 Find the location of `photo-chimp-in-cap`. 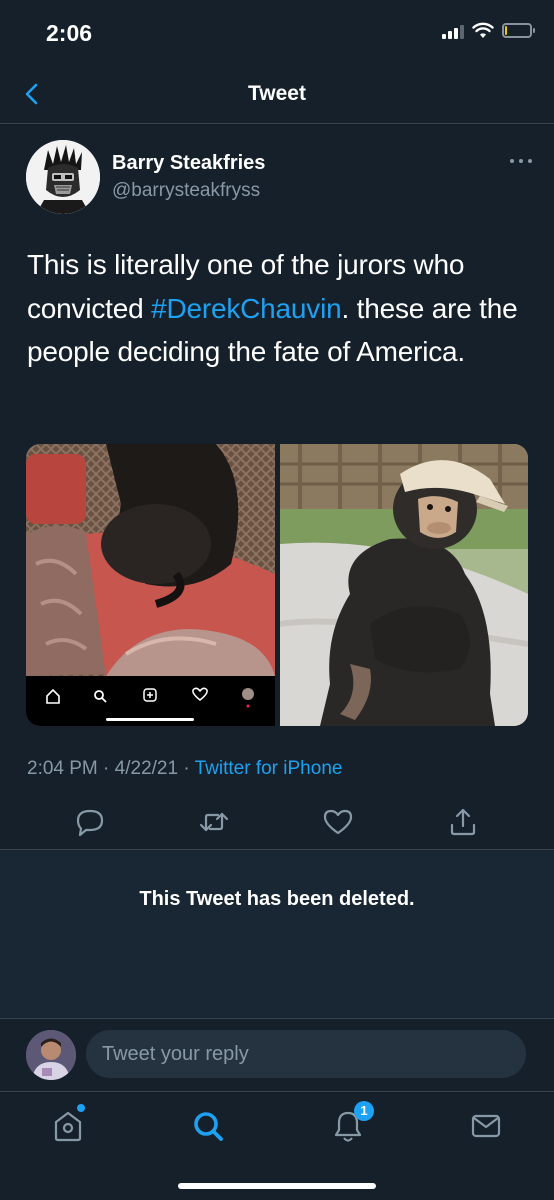

photo-chimp-in-cap is located at coordinates (404, 585).